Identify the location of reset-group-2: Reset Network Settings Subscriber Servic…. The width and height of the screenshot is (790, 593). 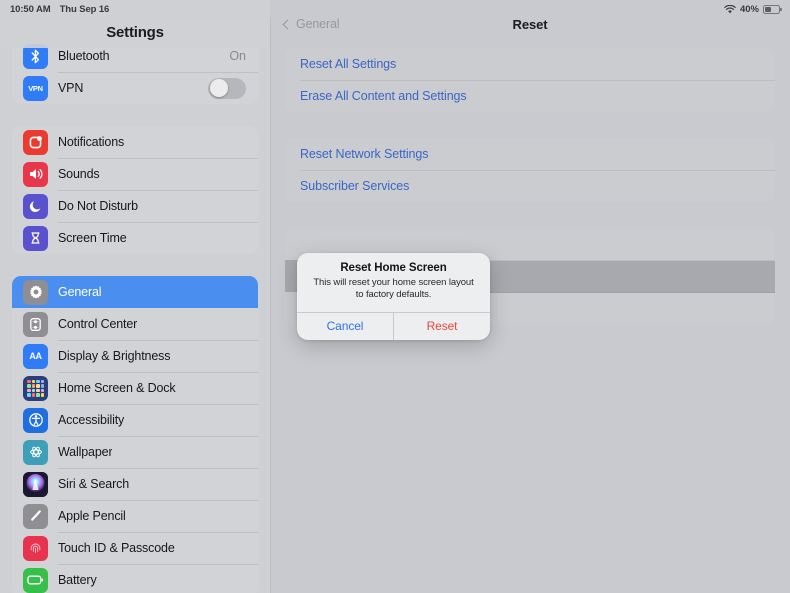
(530, 170).